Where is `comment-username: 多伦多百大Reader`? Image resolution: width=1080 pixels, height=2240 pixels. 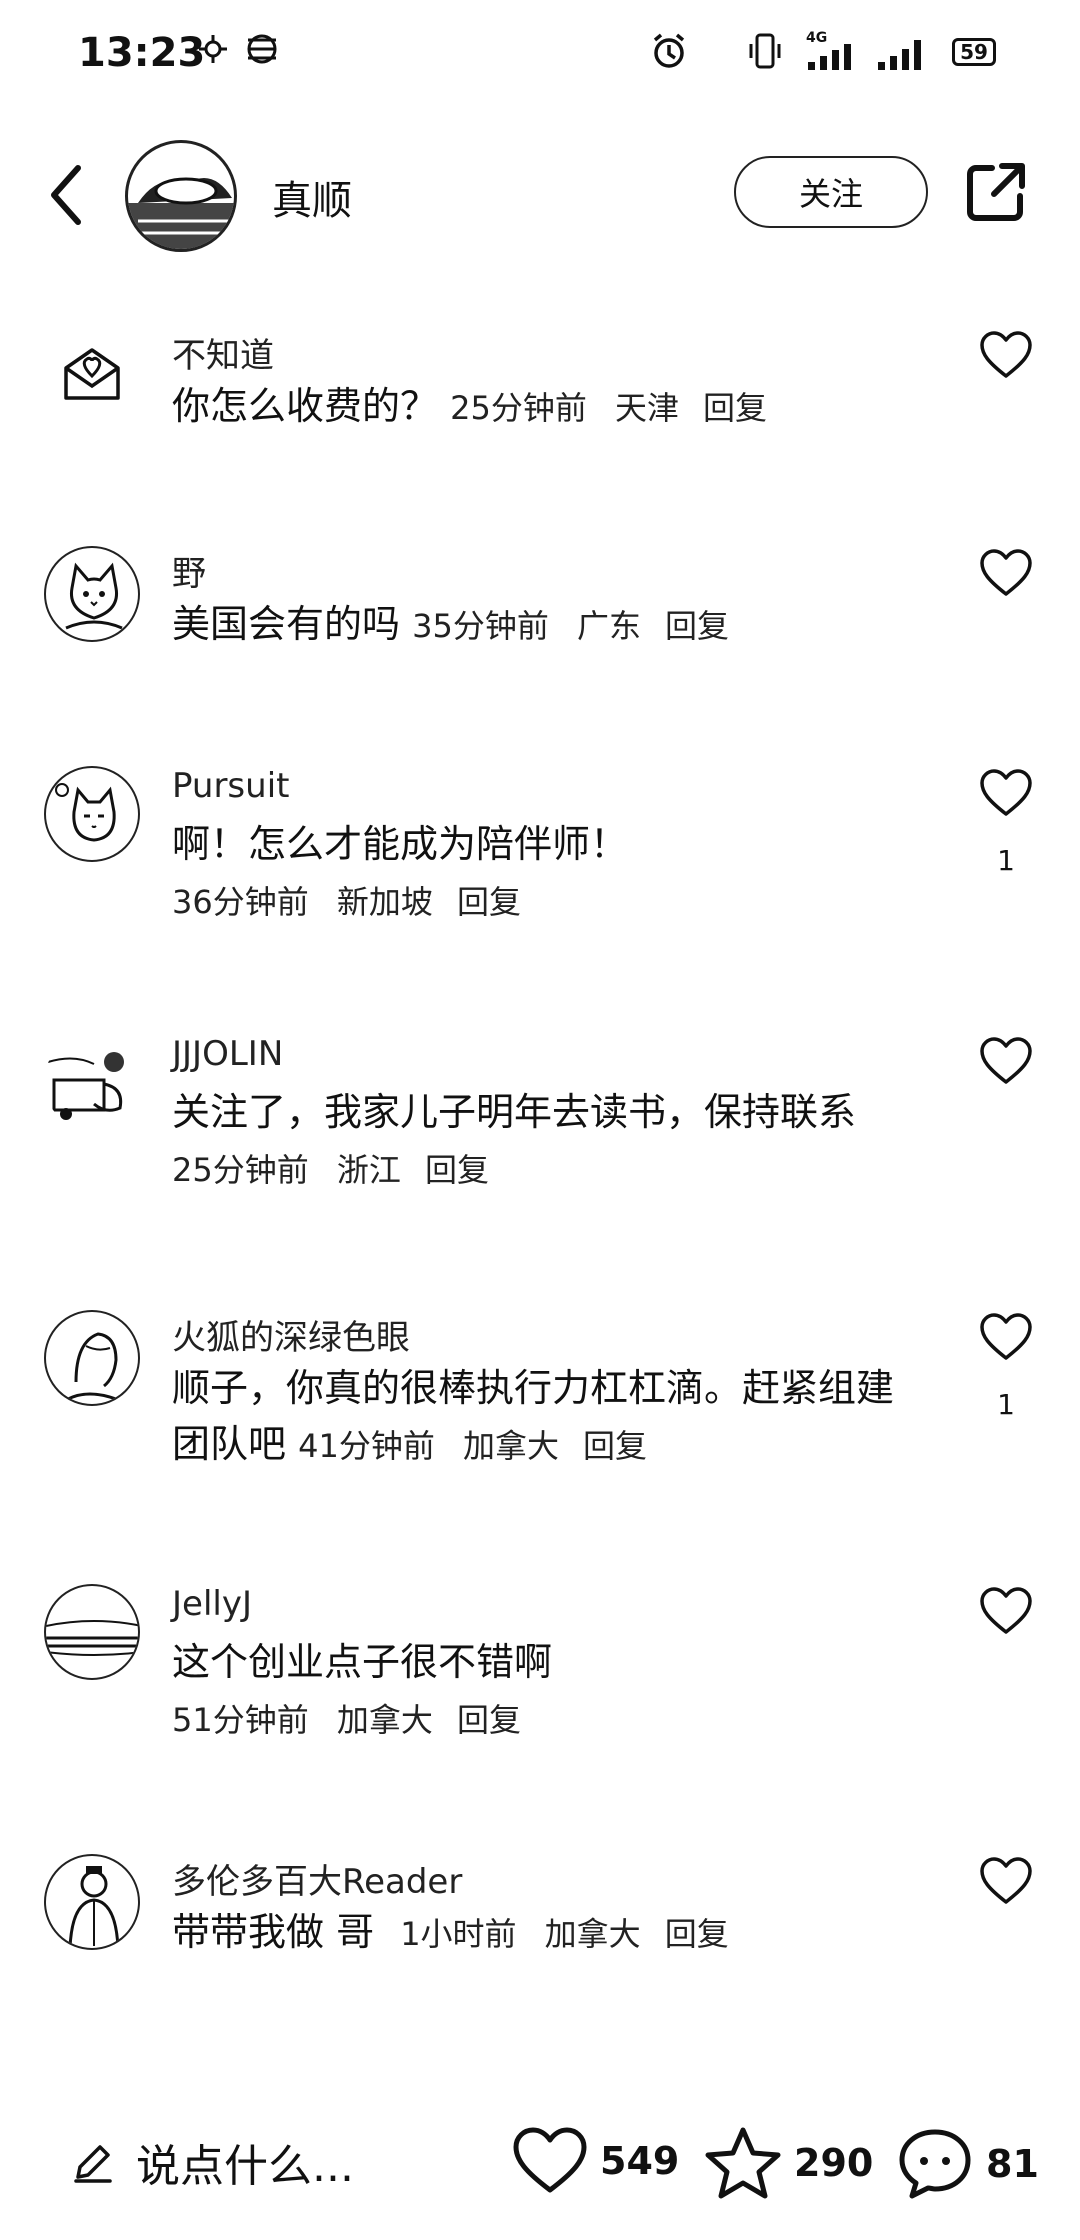 comment-username: 多伦多百大Reader is located at coordinates (317, 1878).